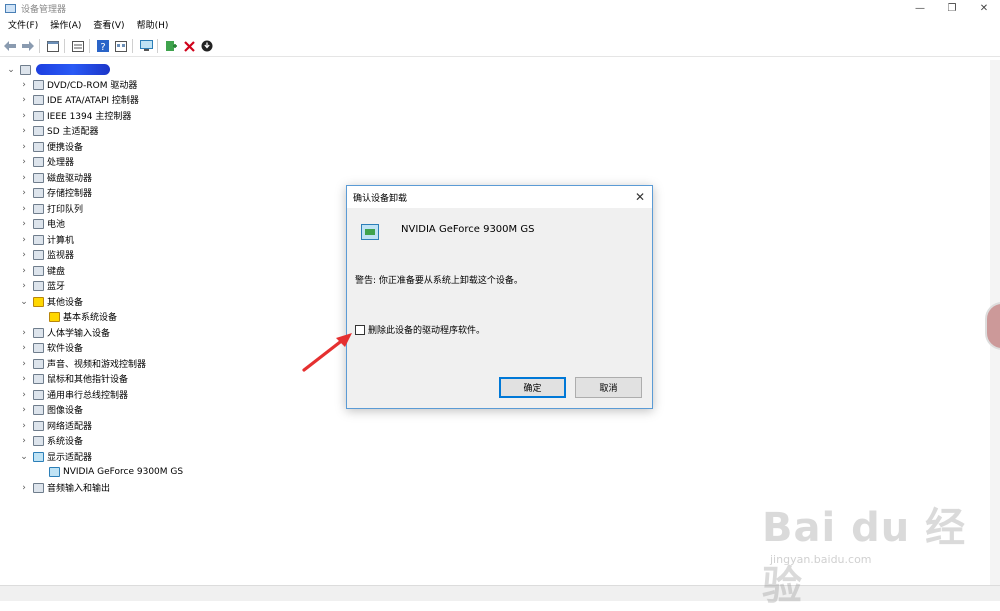  What do you see at coordinates (56, 225) in the screenshot?
I see `tree-item-label: 电池` at bounding box center [56, 225].